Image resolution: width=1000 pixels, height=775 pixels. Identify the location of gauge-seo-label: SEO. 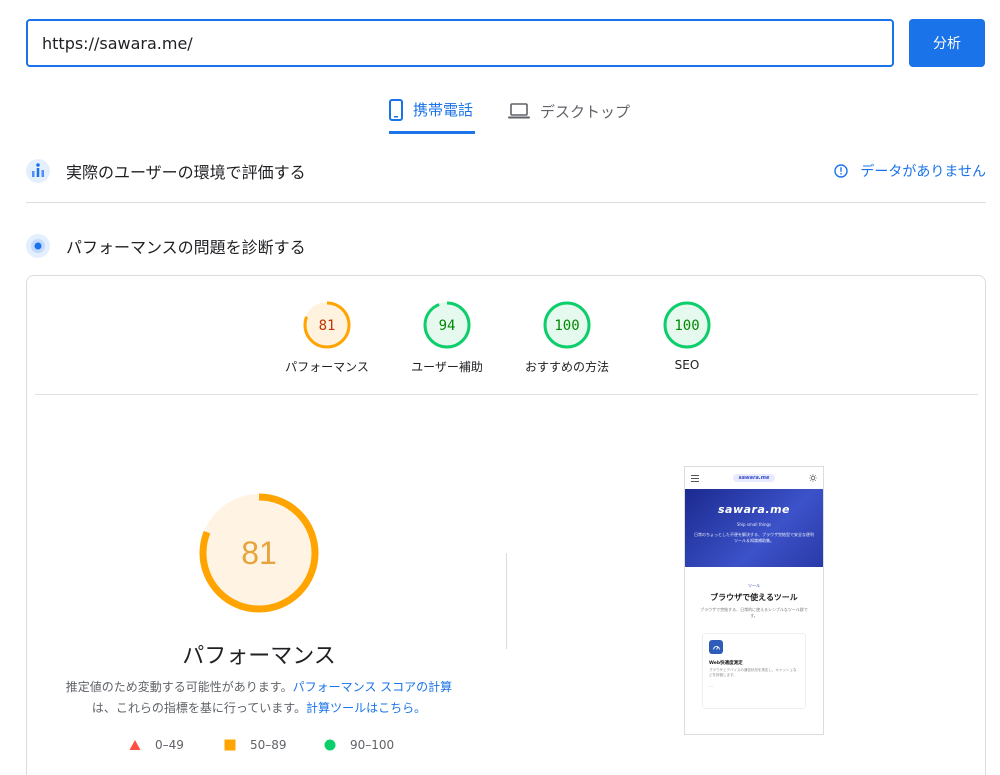
(687, 365).